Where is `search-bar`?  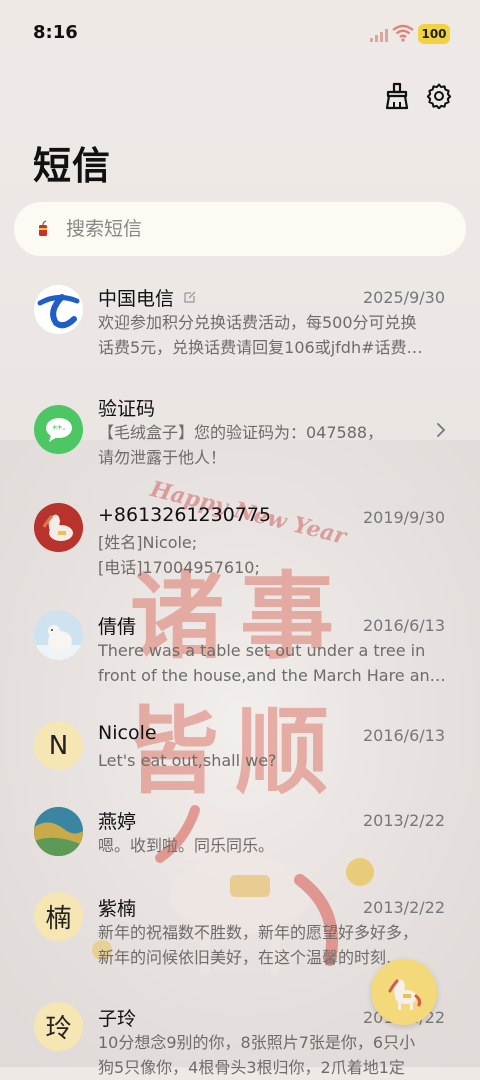
search-bar is located at coordinates (240, 229).